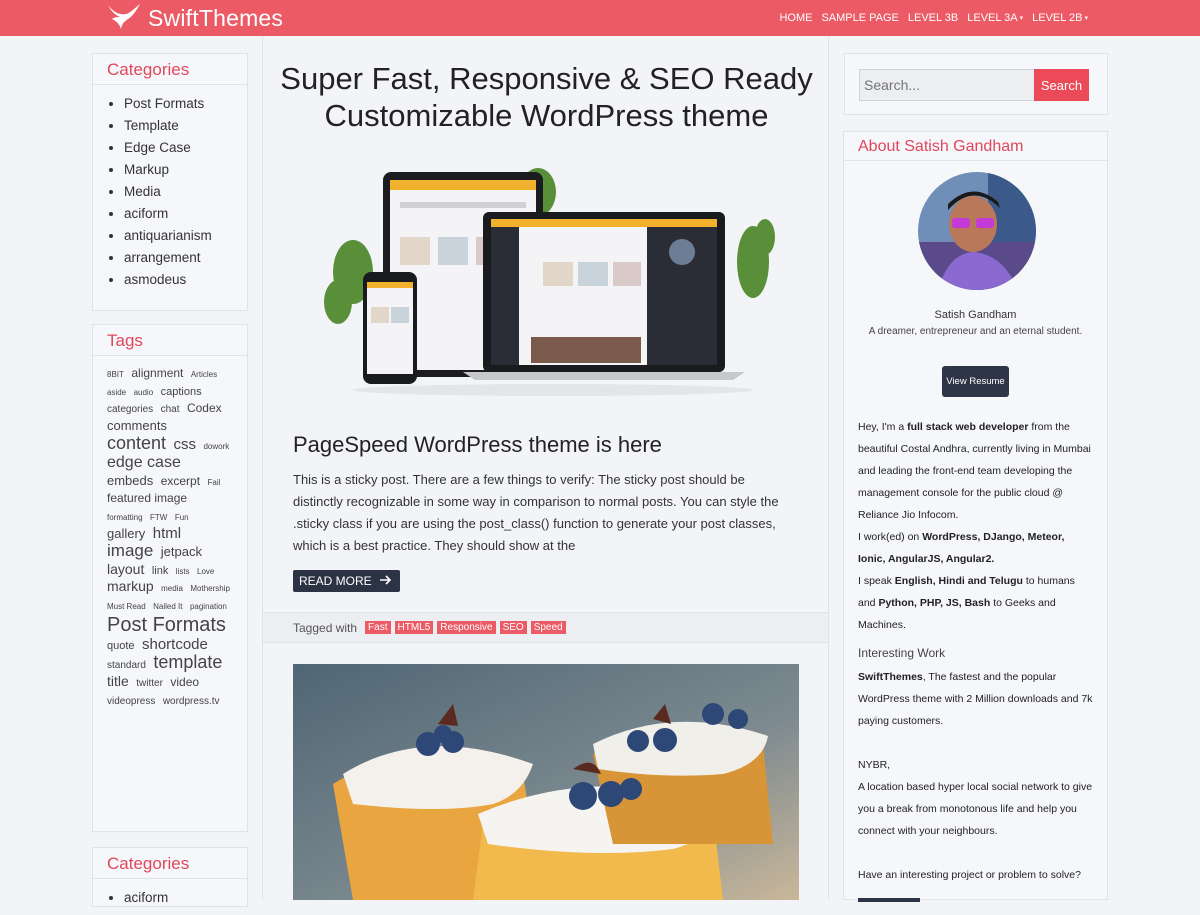 The width and height of the screenshot is (1200, 915). I want to click on tag-link: gallery, so click(126, 533).